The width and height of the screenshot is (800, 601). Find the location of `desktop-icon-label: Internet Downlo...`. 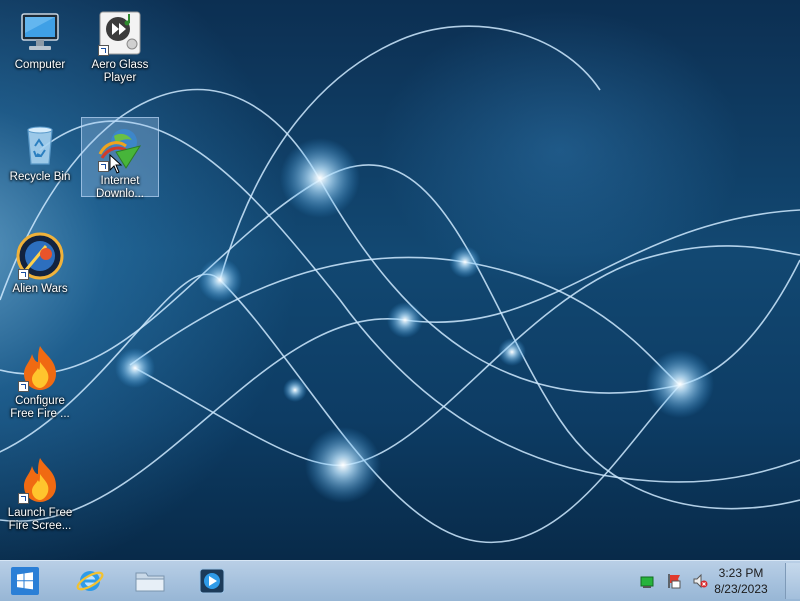

desktop-icon-label: Internet Downlo... is located at coordinates (120, 187).